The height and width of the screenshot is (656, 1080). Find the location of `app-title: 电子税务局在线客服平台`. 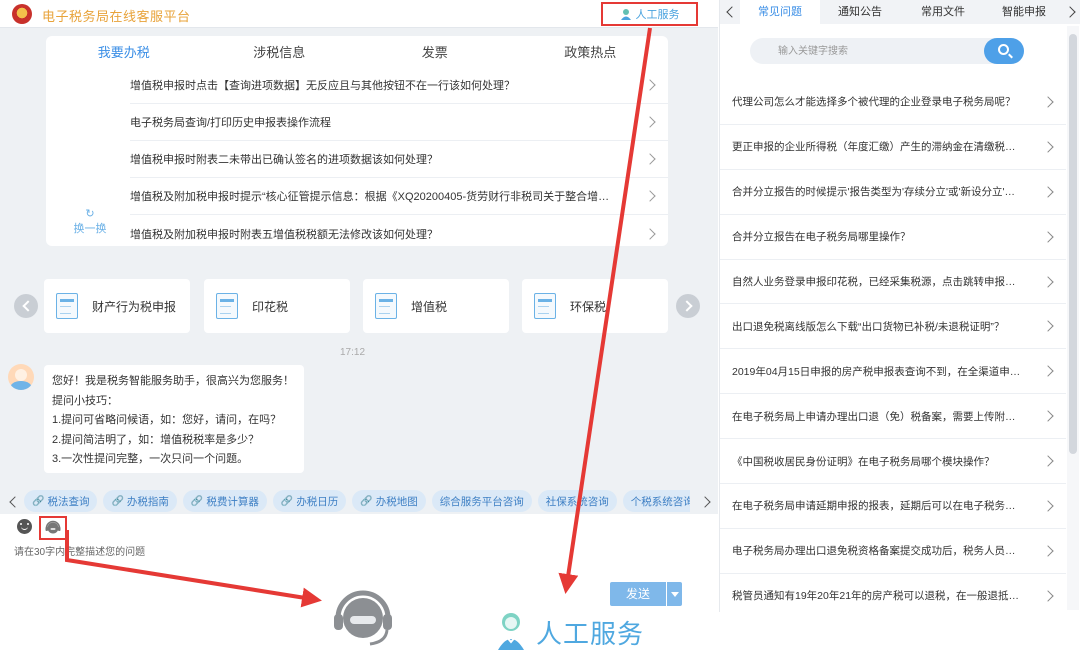

app-title: 电子税务局在线客服平台 is located at coordinates (116, 16).